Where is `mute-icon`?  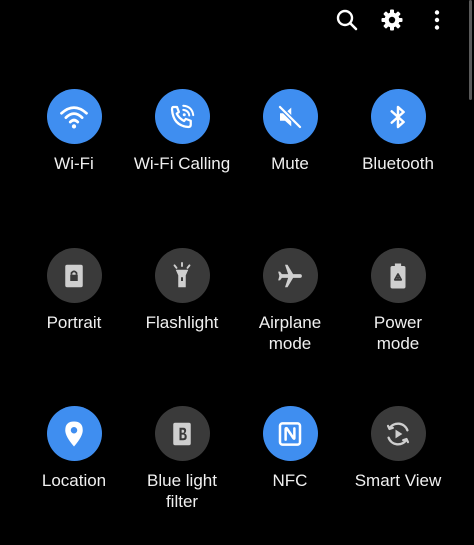 mute-icon is located at coordinates (290, 116).